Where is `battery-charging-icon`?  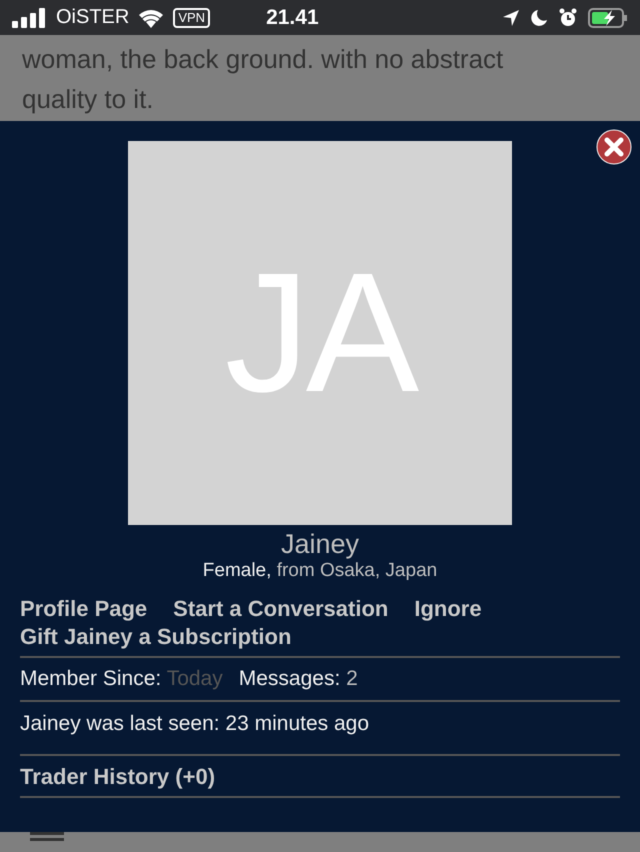 battery-charging-icon is located at coordinates (608, 18).